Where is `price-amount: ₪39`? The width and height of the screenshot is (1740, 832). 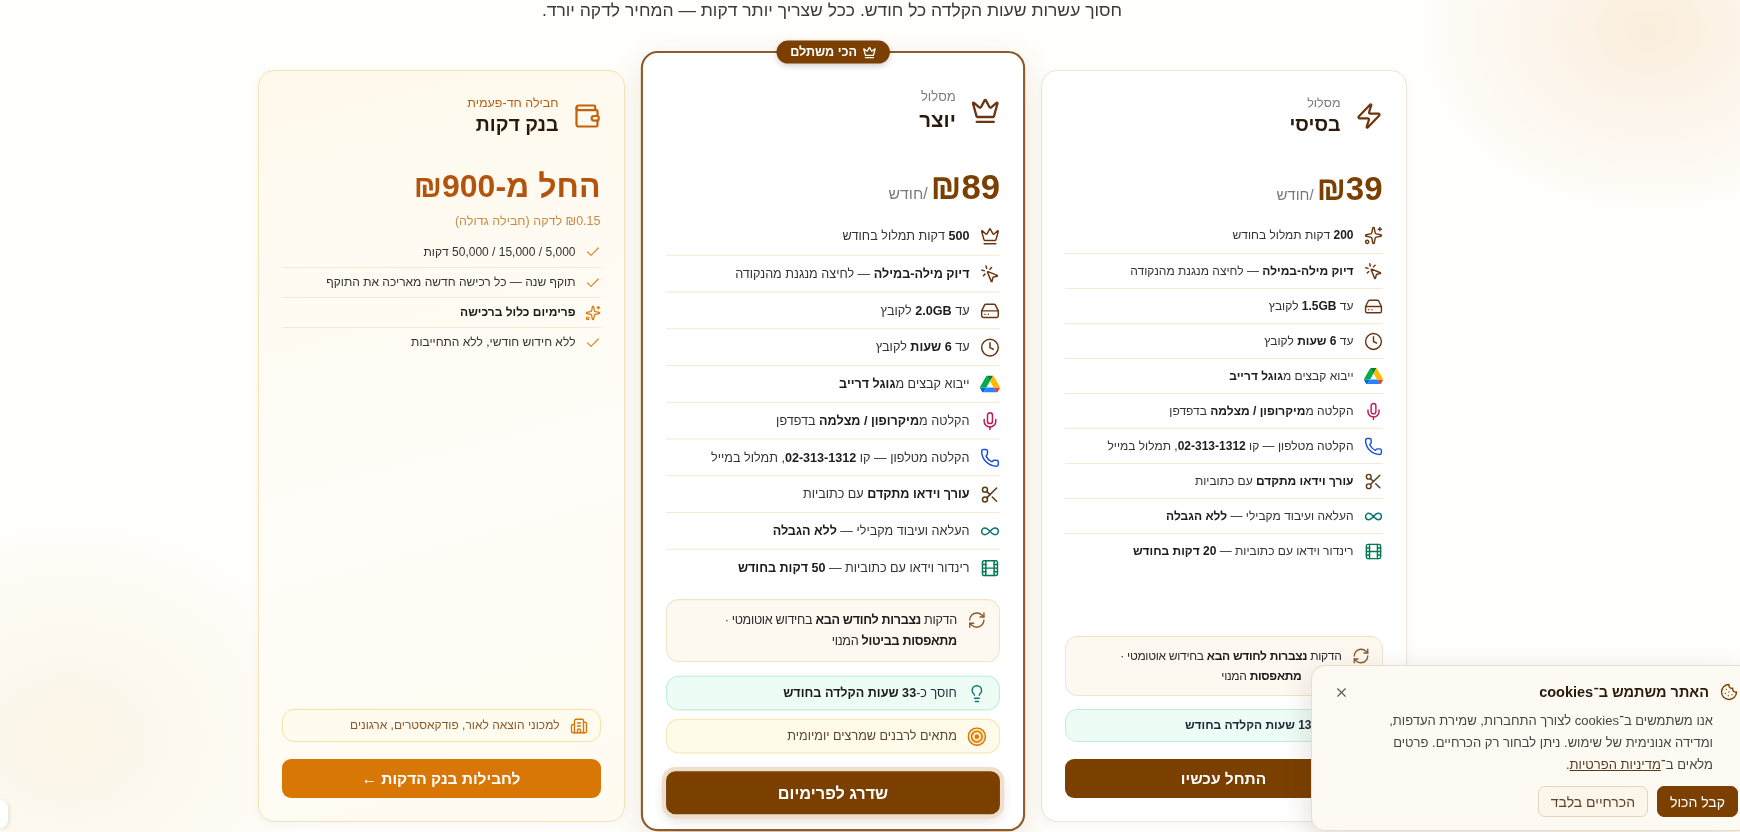
price-amount: ₪39 is located at coordinates (1349, 189).